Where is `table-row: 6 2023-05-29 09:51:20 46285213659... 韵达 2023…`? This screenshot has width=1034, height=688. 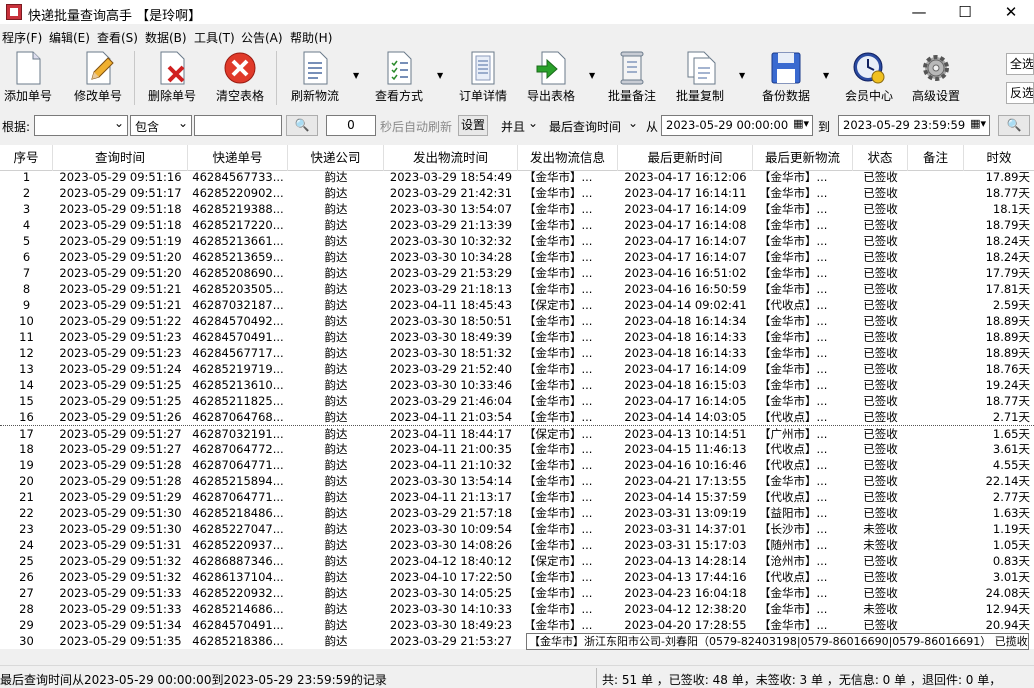 table-row: 6 2023-05-29 09:51:20 46285213659... 韵达 2023… is located at coordinates (517, 257).